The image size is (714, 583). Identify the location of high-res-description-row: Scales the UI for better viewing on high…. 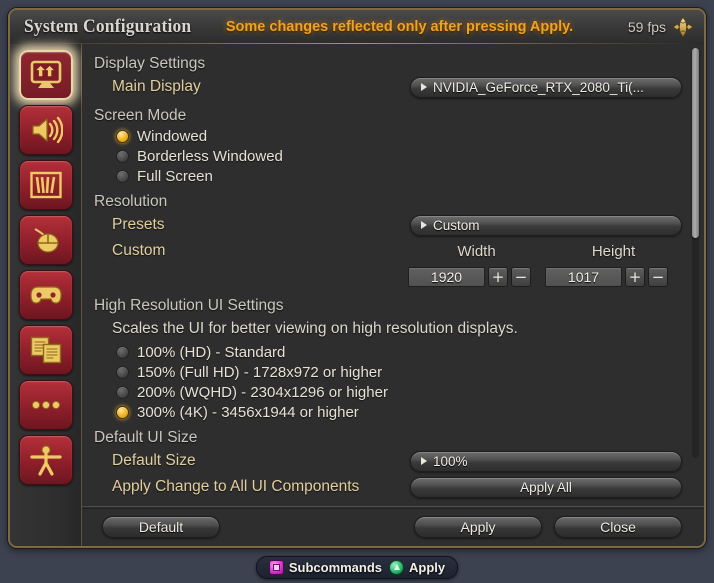
(388, 329).